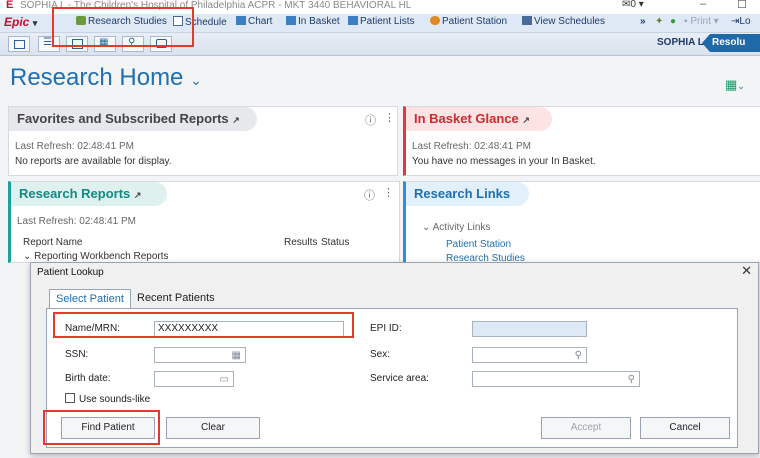 Image resolution: width=760 pixels, height=458 pixels. What do you see at coordinates (466, 118) in the screenshot?
I see `inbasket-title: In Basket Glance` at bounding box center [466, 118].